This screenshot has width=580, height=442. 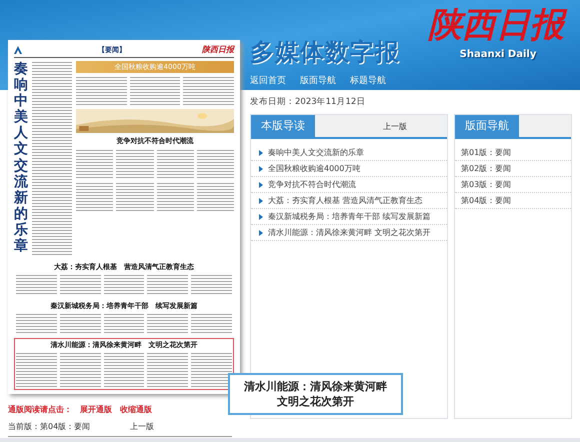 What do you see at coordinates (136, 409) in the screenshot?
I see `spread-link: 收缩通版` at bounding box center [136, 409].